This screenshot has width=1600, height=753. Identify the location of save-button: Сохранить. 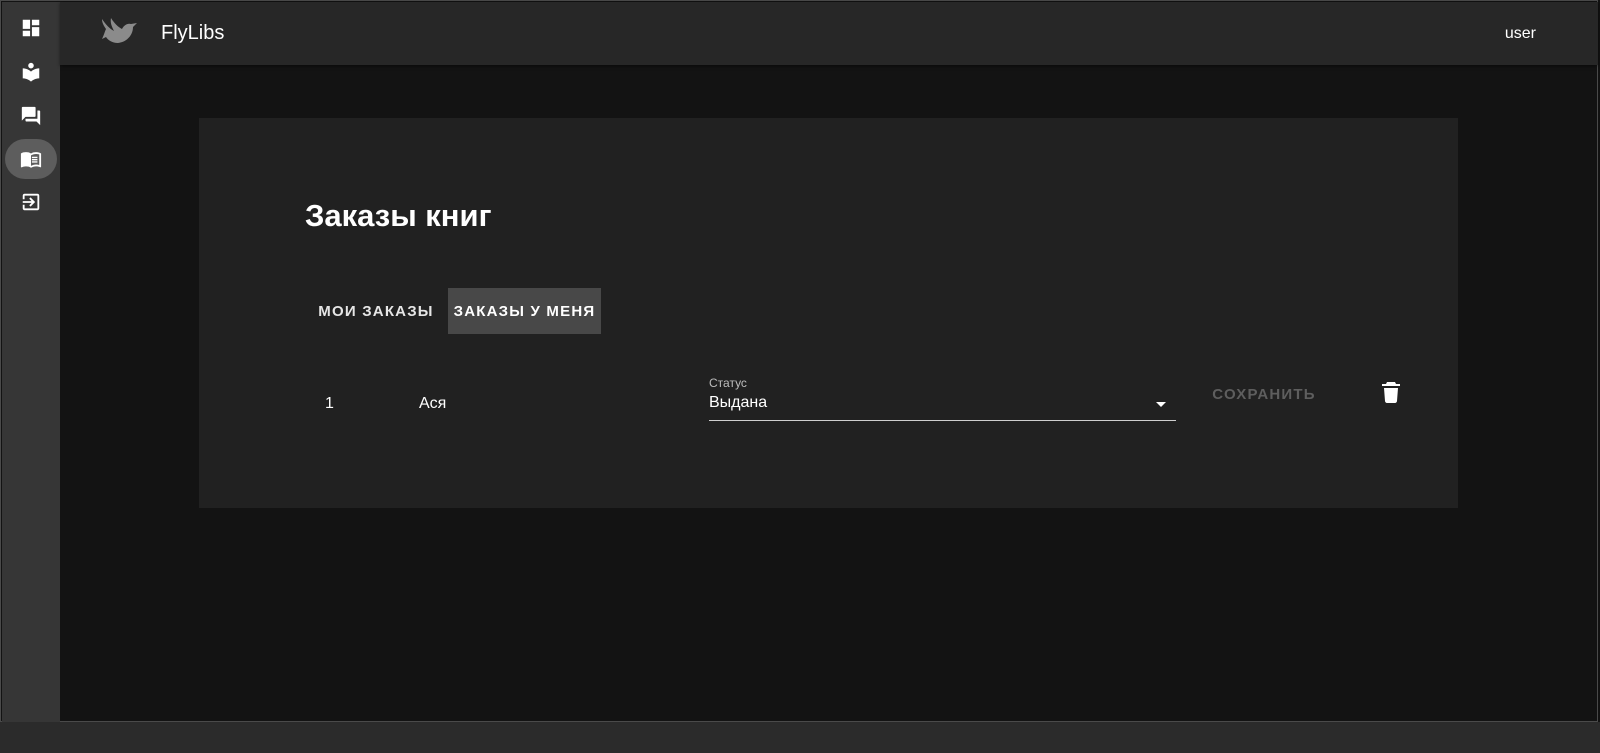
(1264, 394).